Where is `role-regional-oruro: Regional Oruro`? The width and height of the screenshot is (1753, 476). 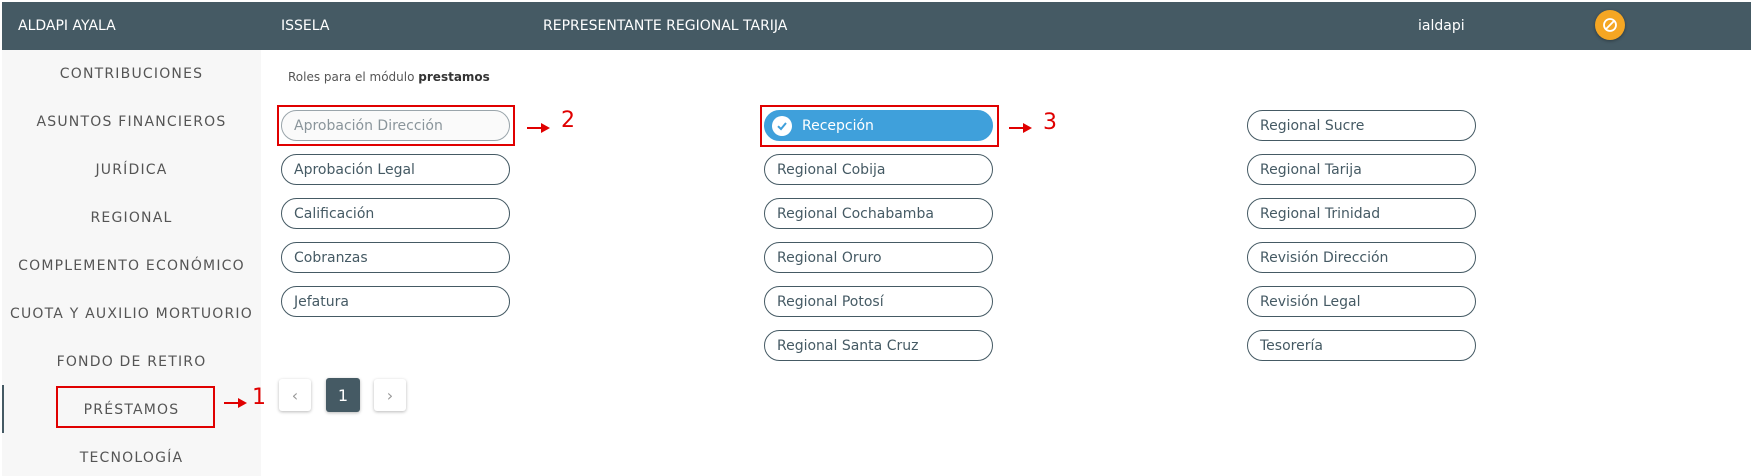 role-regional-oruro: Regional Oruro is located at coordinates (878, 257).